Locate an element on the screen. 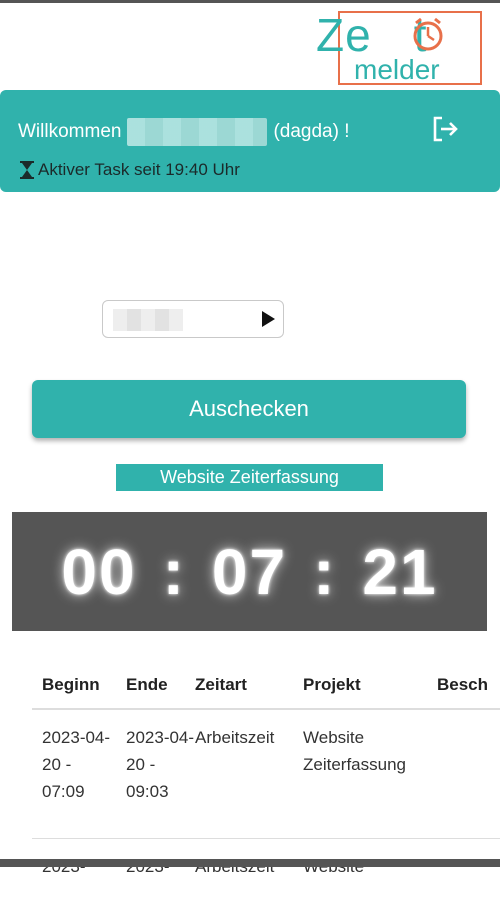 The image size is (500, 899). column-header-projekt: Projekt is located at coordinates (373, 685).